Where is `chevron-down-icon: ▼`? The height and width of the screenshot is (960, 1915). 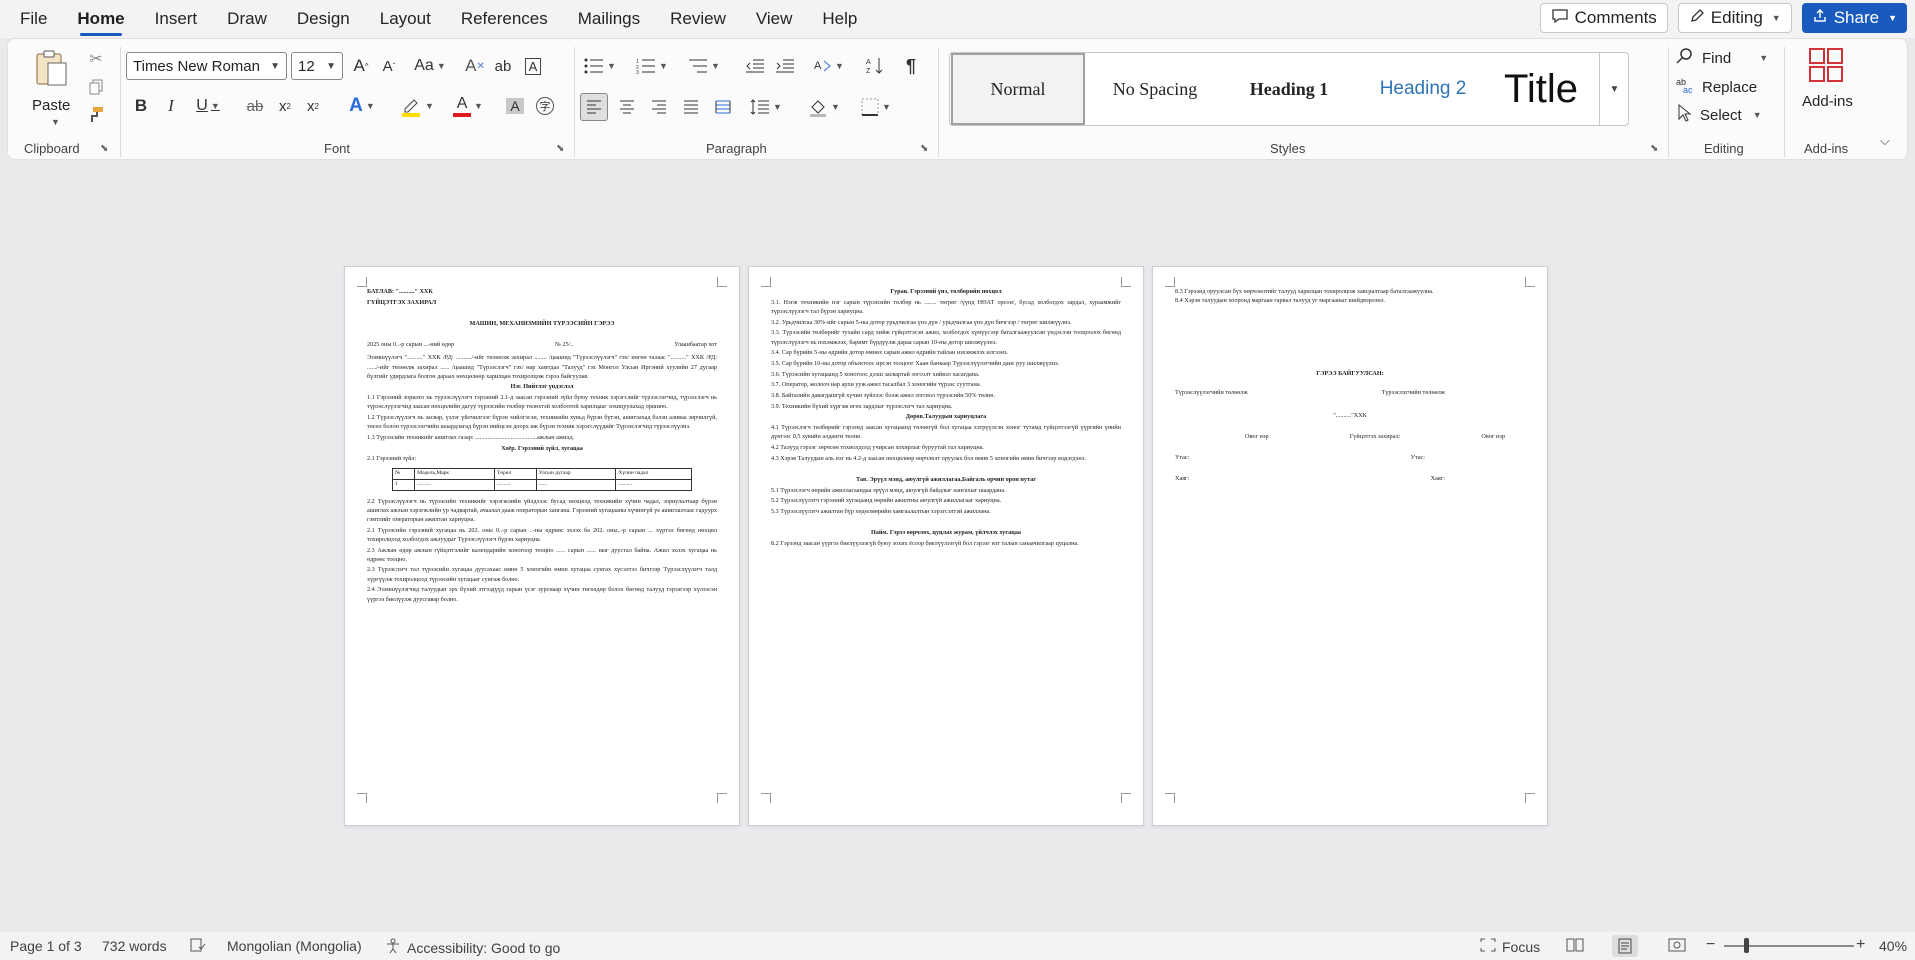
chevron-down-icon: ▼ is located at coordinates (1764, 58).